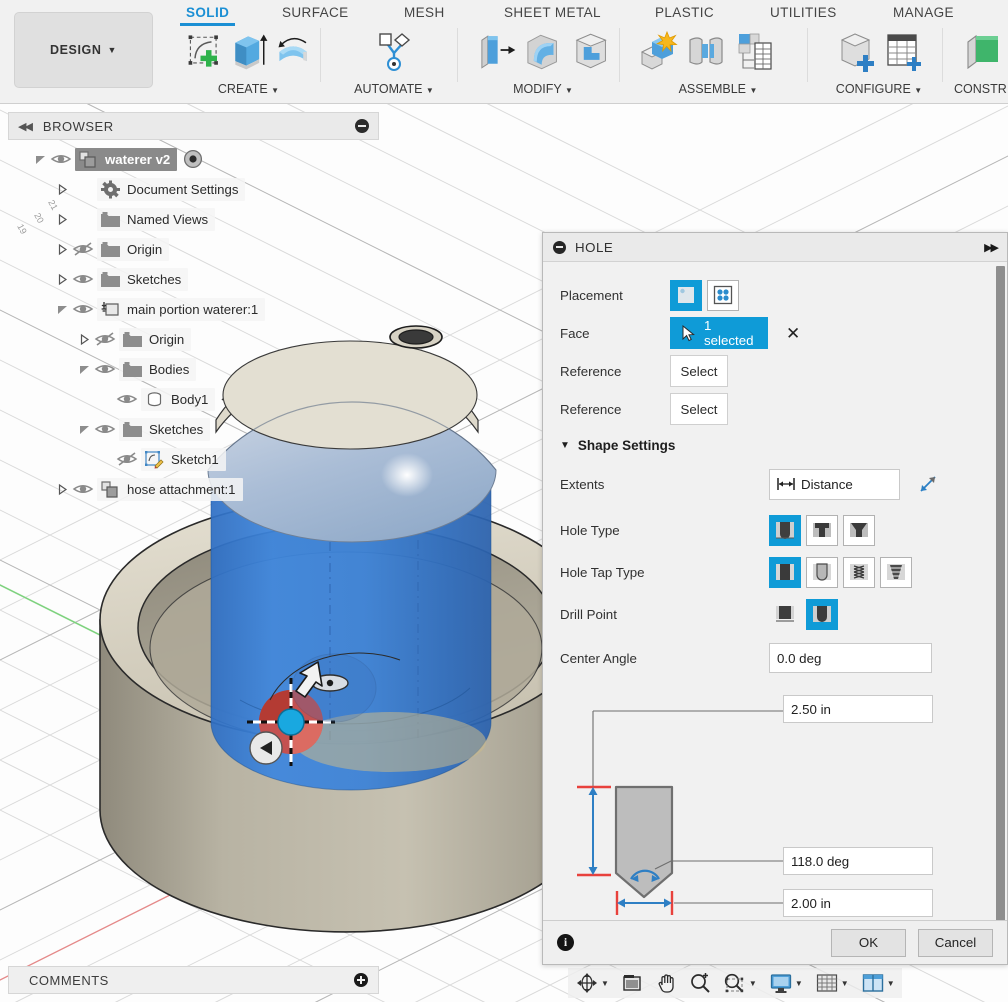  I want to click on face-selection-button: 1 selected, so click(719, 333).